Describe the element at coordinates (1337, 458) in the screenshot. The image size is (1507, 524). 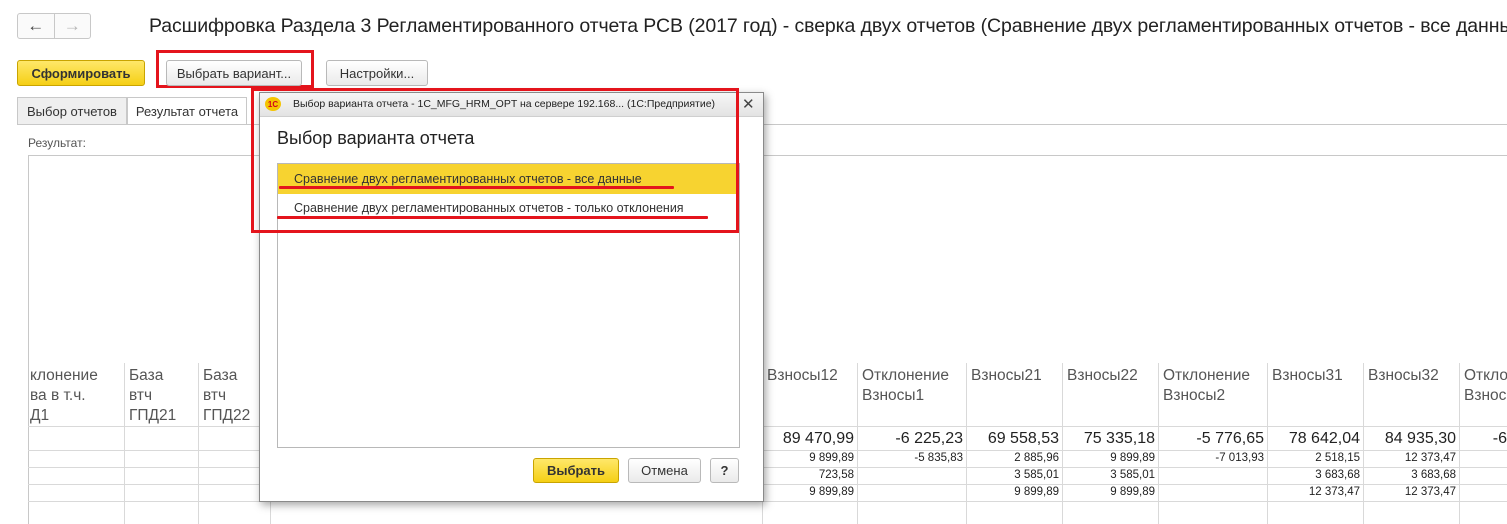
I see `table-cell: 2 518,15` at that location.